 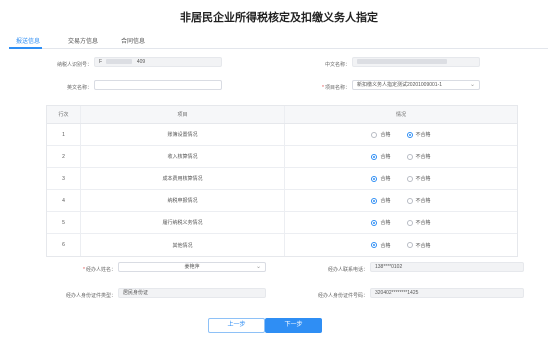 What do you see at coordinates (101, 62) in the screenshot?
I see `taxpayer-id-prefix: F` at bounding box center [101, 62].